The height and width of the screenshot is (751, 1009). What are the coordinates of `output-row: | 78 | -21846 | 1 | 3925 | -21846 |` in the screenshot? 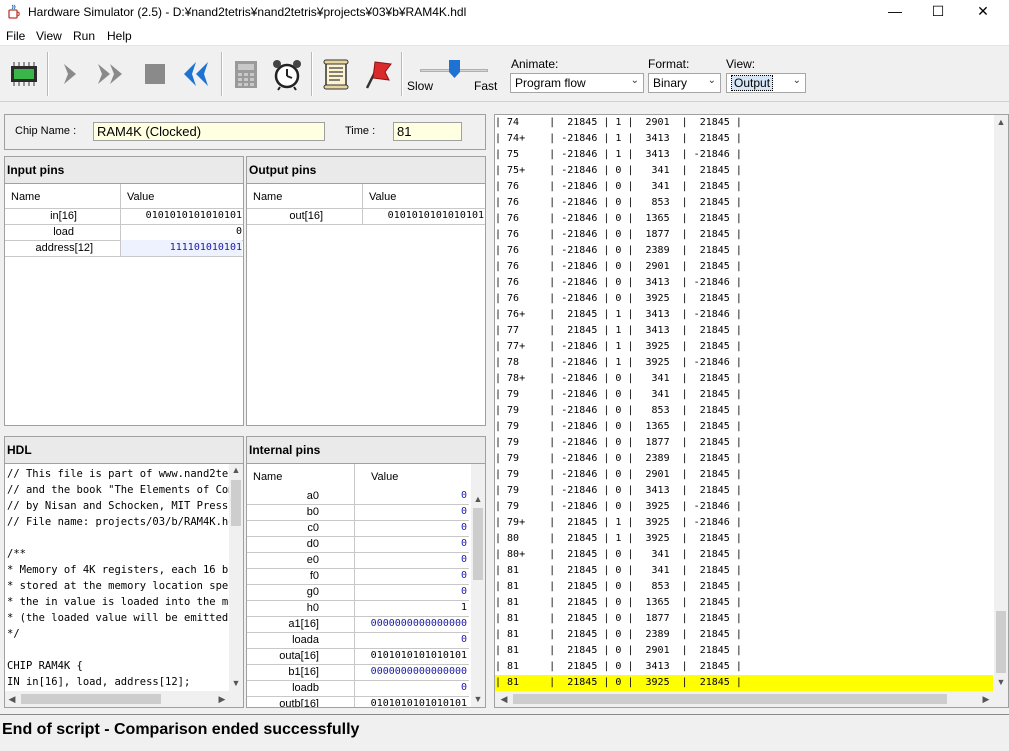 It's located at (618, 362).